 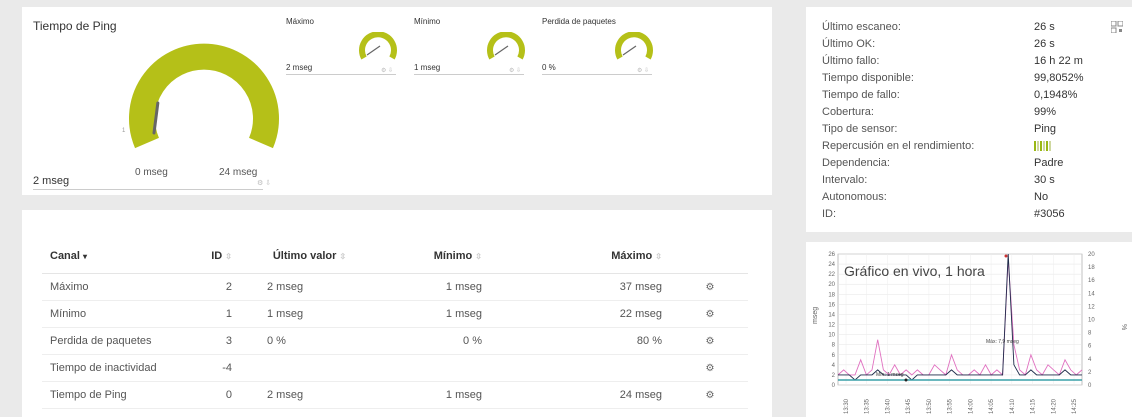 I want to click on info-label: Último OK:, so click(x=849, y=44).